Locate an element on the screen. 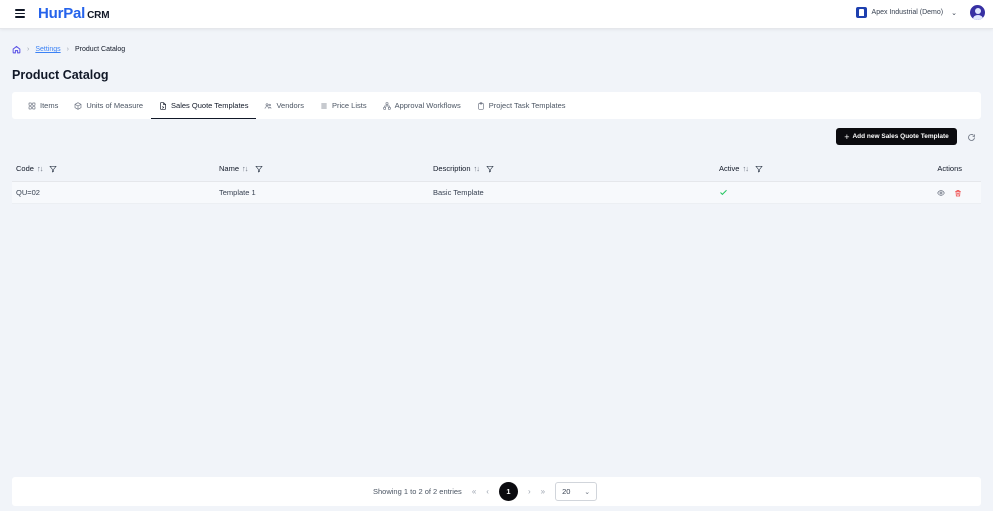 Image resolution: width=993 pixels, height=511 pixels. check-icon is located at coordinates (723, 192).